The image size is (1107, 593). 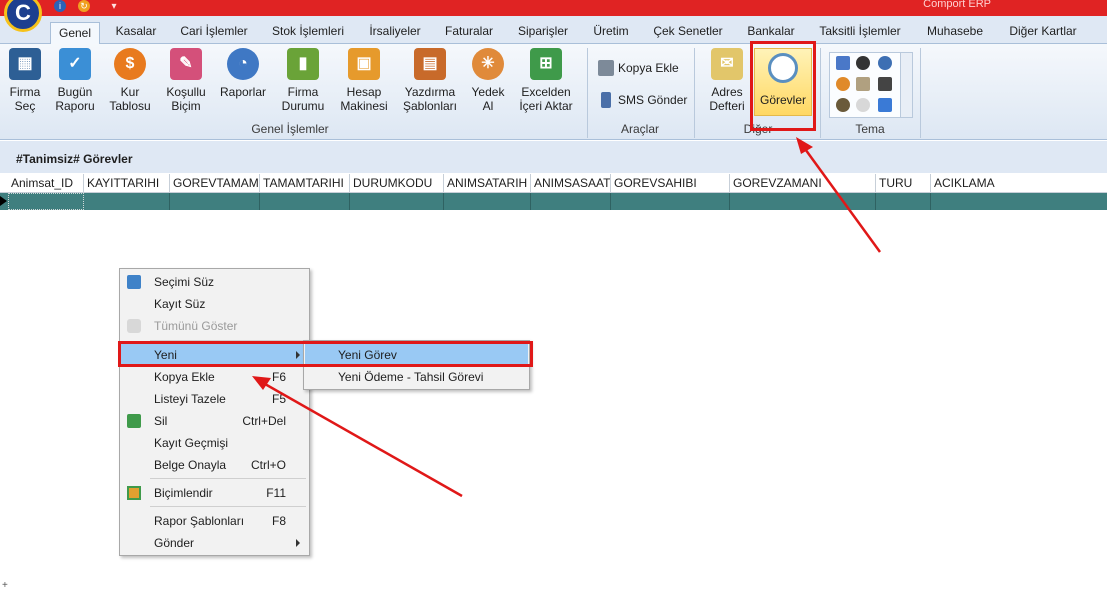 I want to click on column-header: ACIKLAMA, so click(x=1019, y=183).